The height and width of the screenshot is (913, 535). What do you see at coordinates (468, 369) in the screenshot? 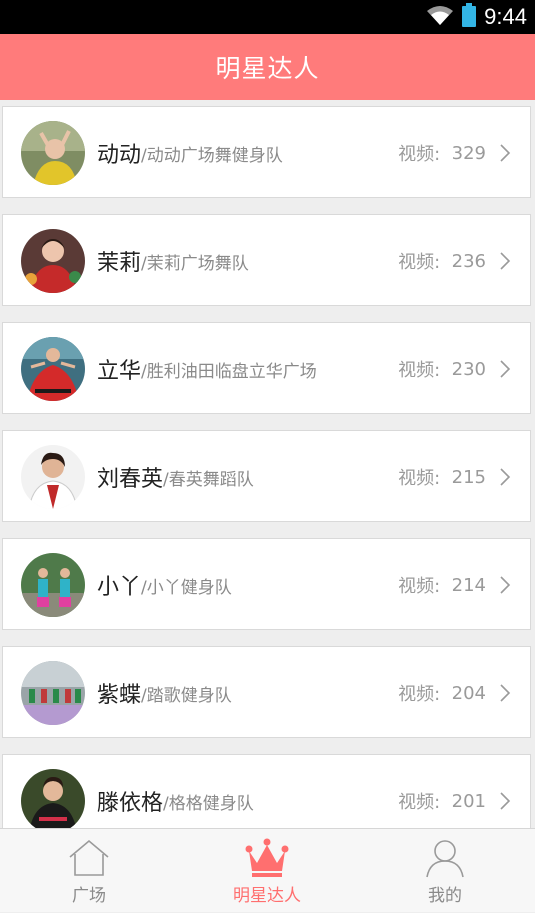
I see `video-number: 230` at bounding box center [468, 369].